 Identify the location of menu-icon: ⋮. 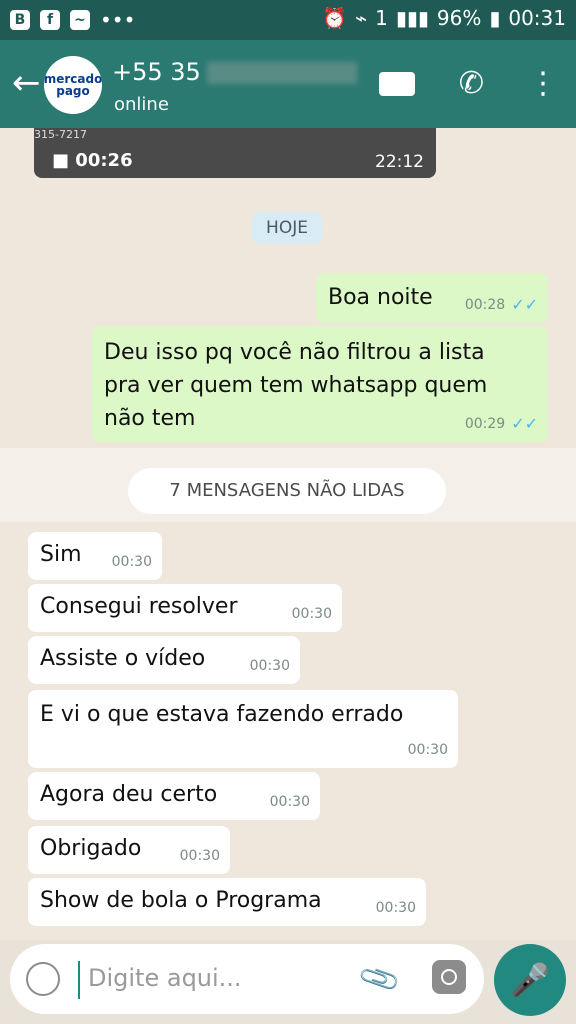
(543, 83).